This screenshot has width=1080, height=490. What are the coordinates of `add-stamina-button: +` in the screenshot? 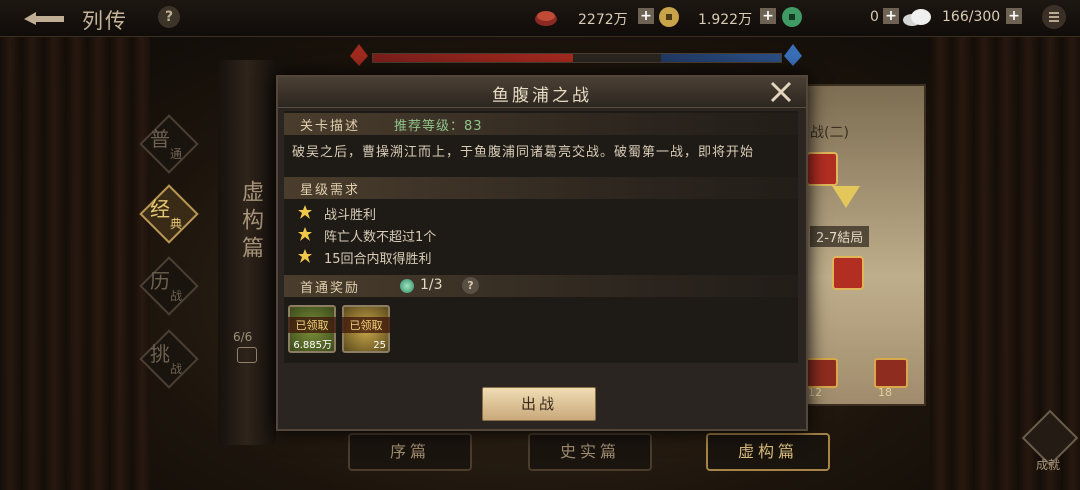 It's located at (1014, 16).